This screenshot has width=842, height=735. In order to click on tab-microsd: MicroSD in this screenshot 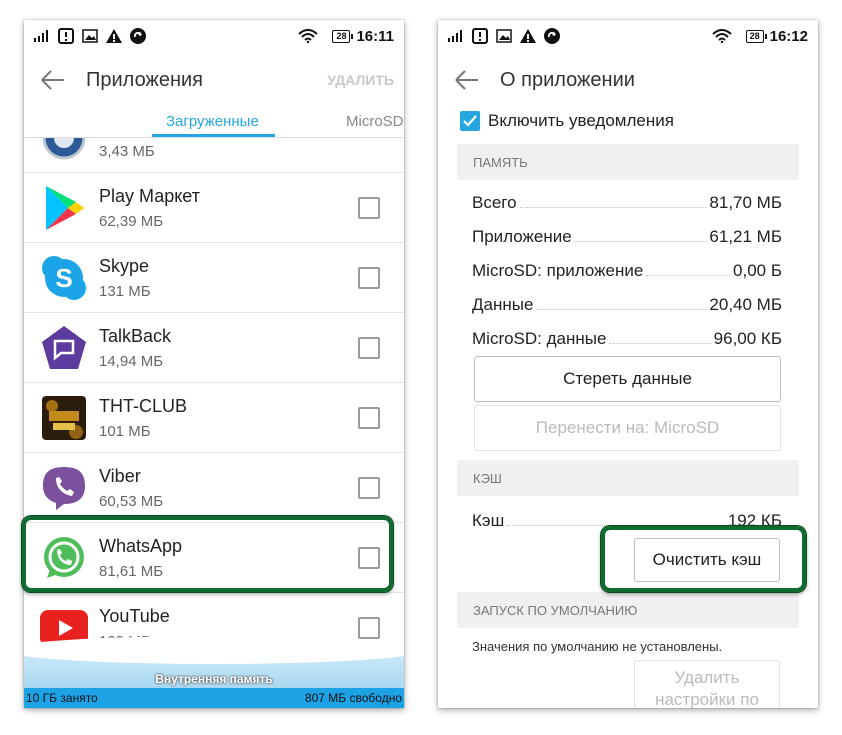, I will do `click(375, 121)`.